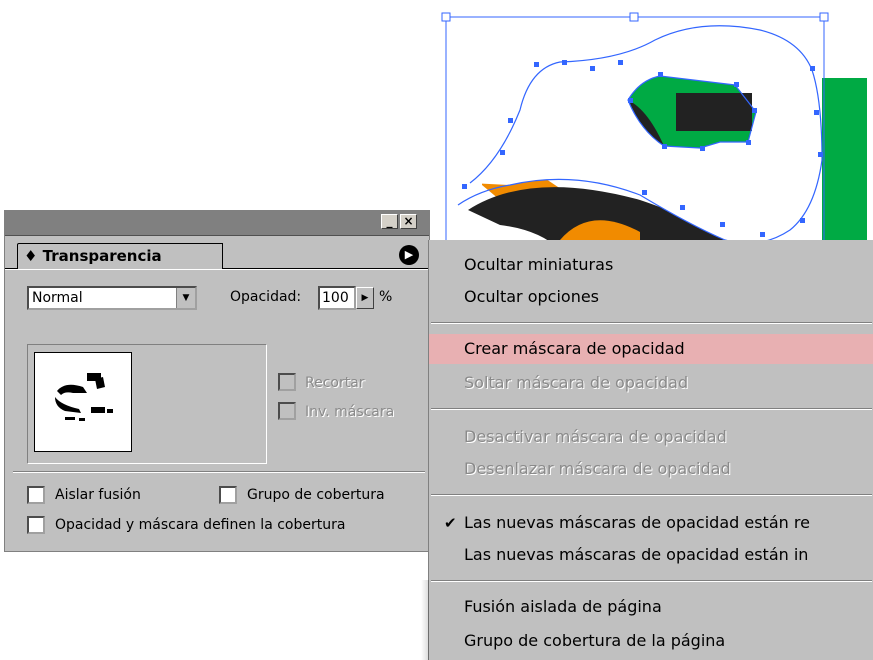 This screenshot has width=873, height=660. Describe the element at coordinates (574, 348) in the screenshot. I see `menu-item-label: Crear máscara de opacidad` at that location.